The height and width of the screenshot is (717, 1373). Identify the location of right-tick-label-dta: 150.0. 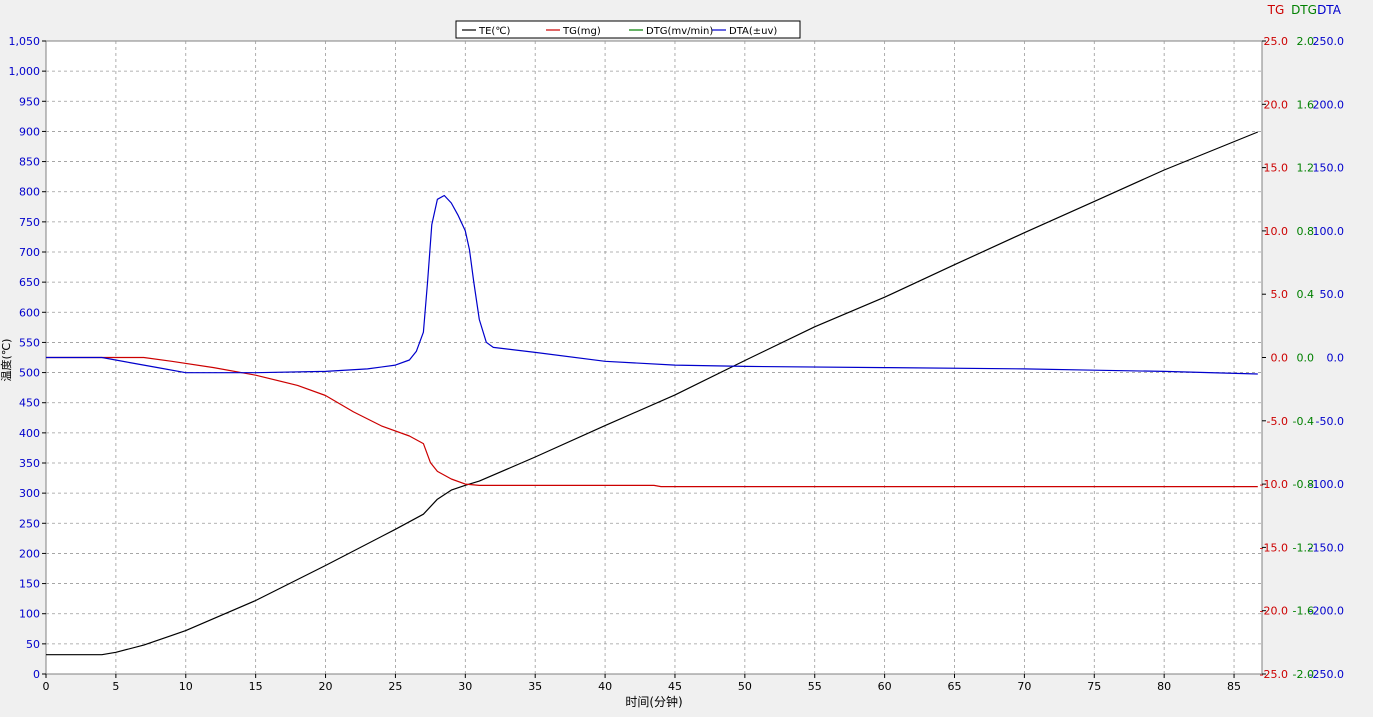
(1329, 168).